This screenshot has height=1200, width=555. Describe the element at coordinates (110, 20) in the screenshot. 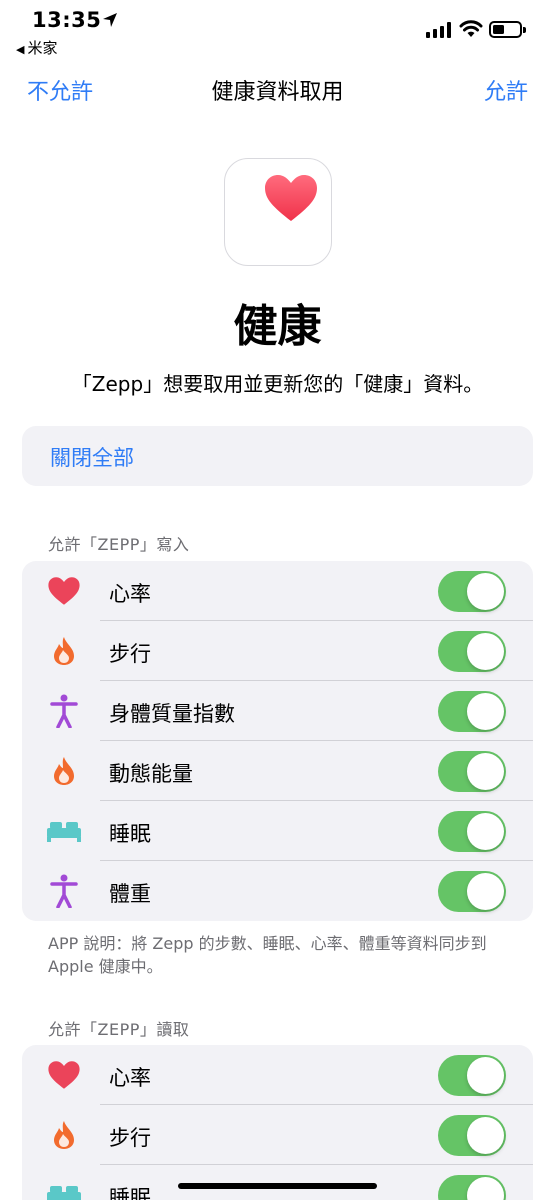

I see `location-arrow-icon` at that location.